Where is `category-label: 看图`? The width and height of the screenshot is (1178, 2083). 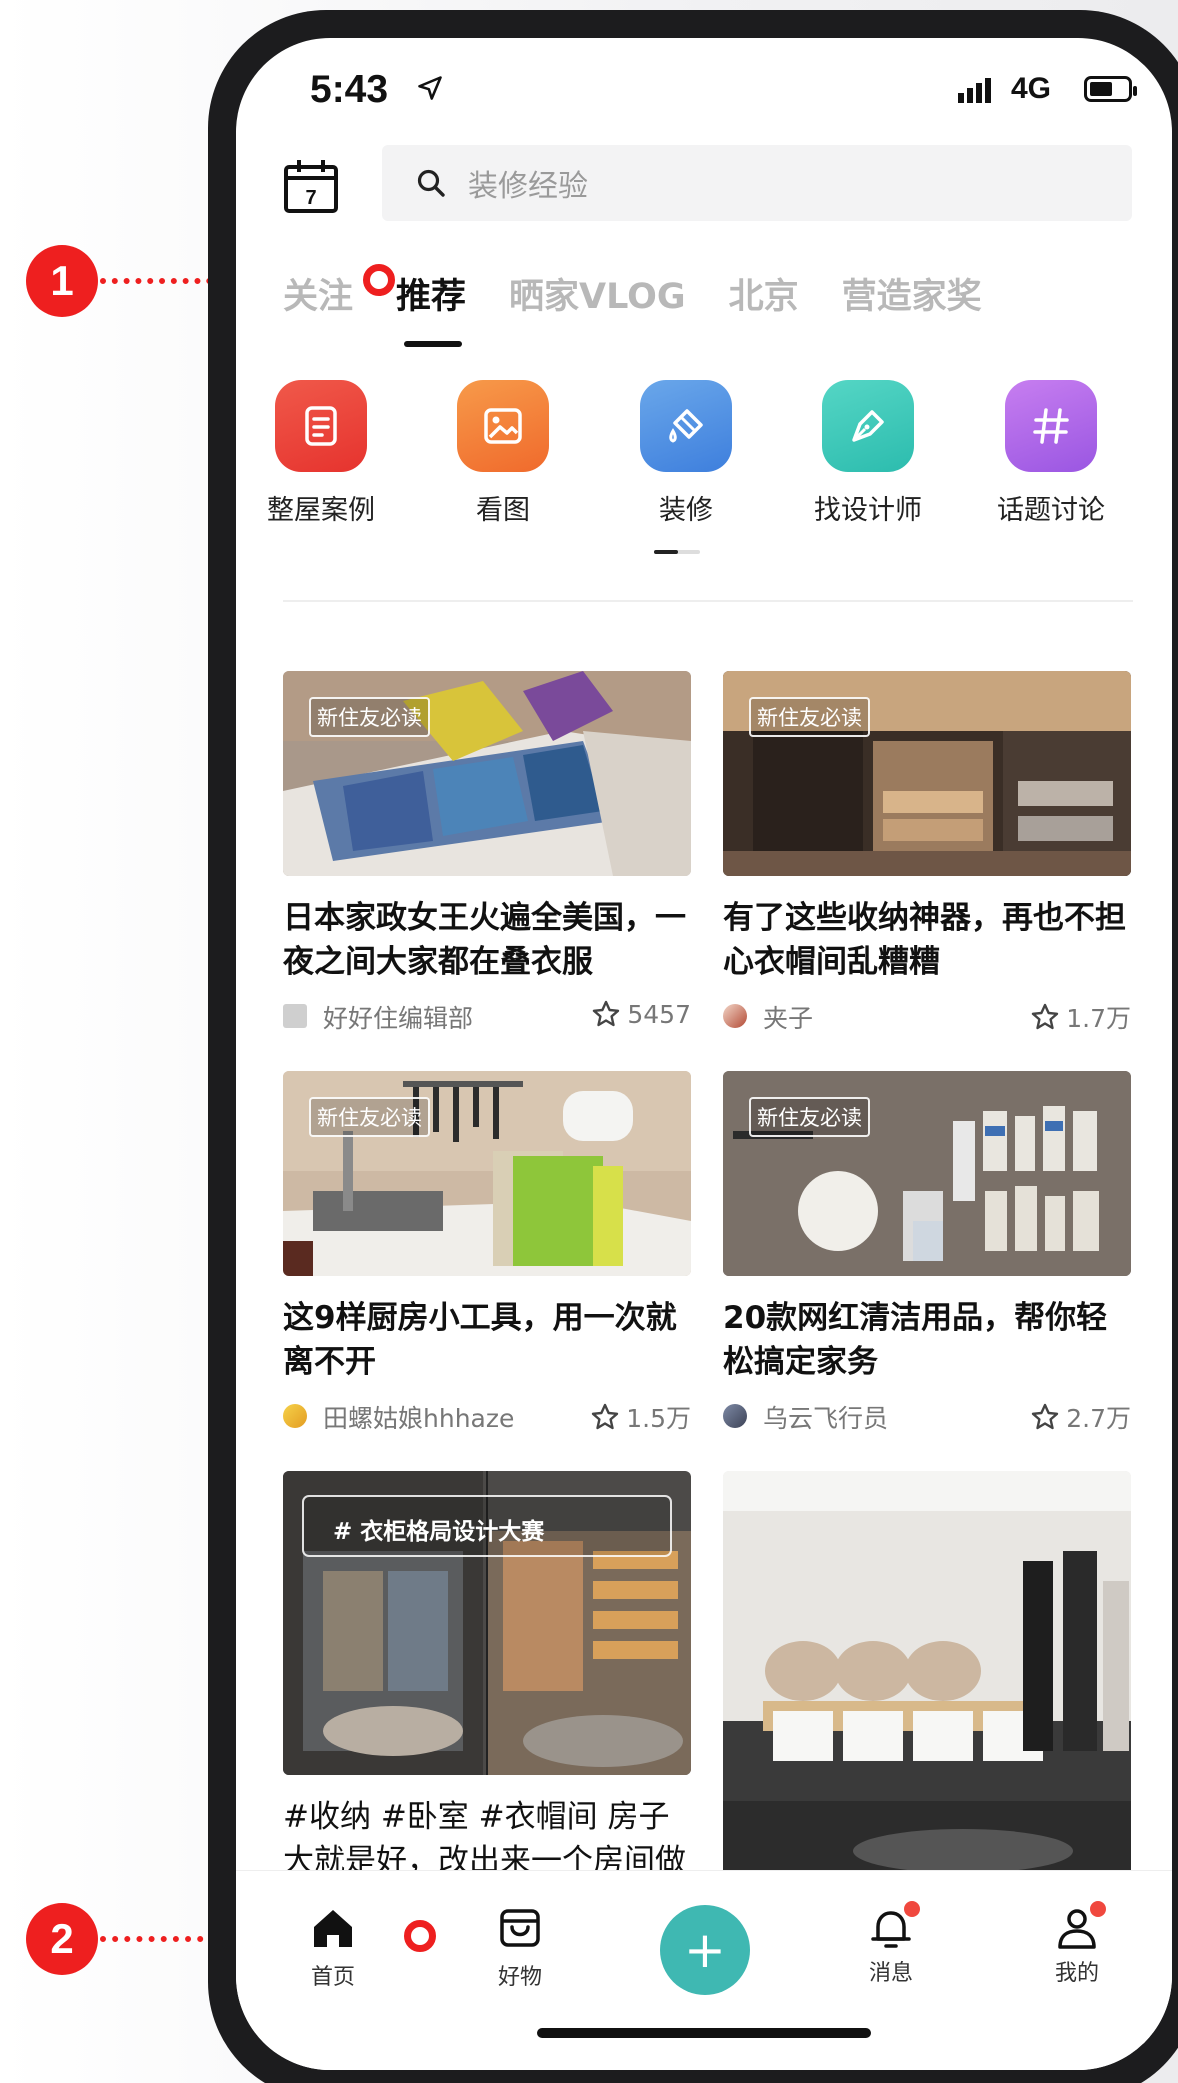
category-label: 看图 is located at coordinates (503, 510).